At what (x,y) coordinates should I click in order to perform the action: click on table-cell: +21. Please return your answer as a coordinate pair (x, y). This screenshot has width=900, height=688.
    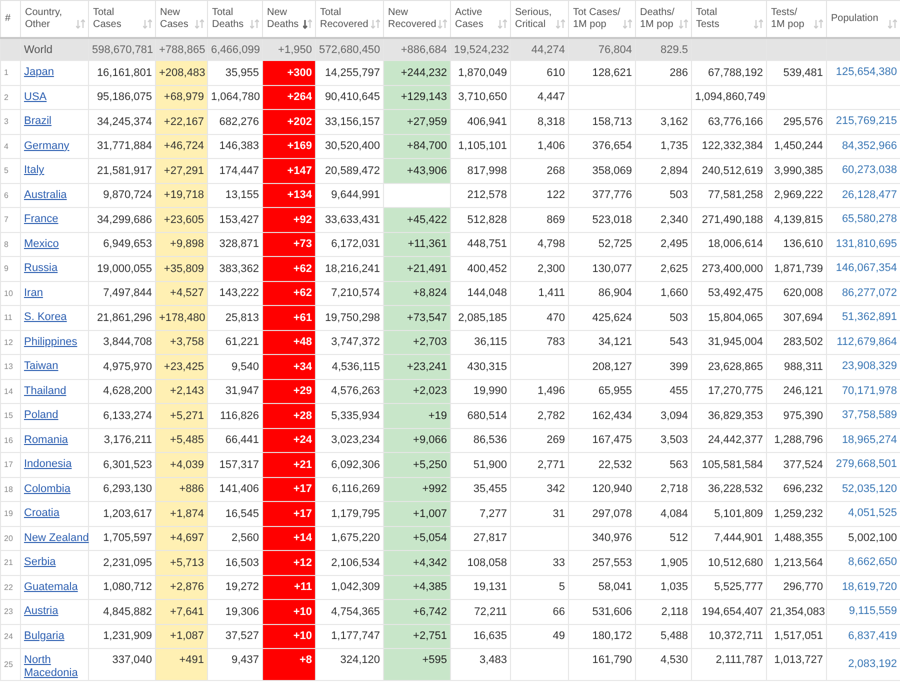
    Looking at the image, I should click on (289, 464).